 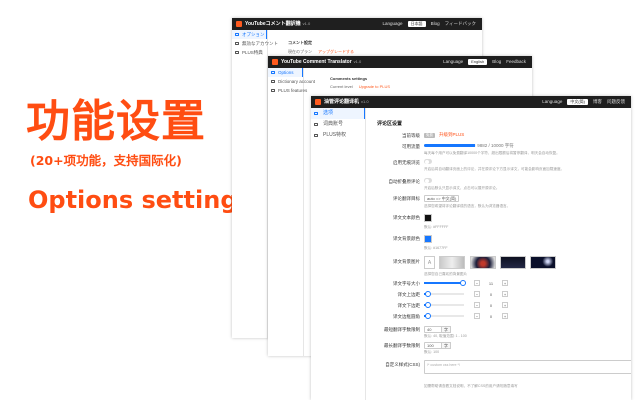 I want to click on margin-top-label: 译文上边距, so click(x=409, y=294).